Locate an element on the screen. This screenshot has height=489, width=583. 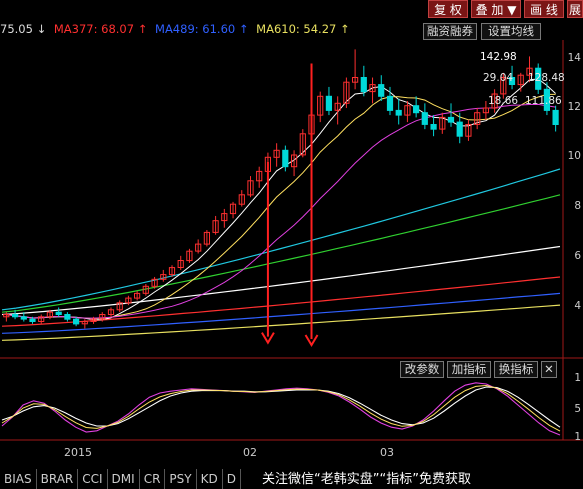
ma-line-ma610 is located at coordinates (281, 322).